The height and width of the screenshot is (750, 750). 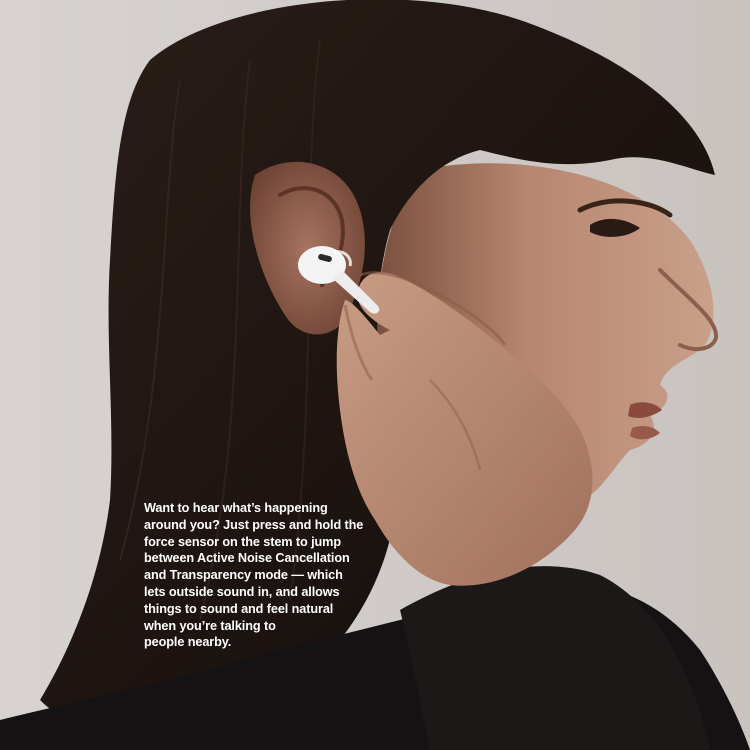 I want to click on caption-line: force sensor on the stem to jump, so click(x=243, y=541).